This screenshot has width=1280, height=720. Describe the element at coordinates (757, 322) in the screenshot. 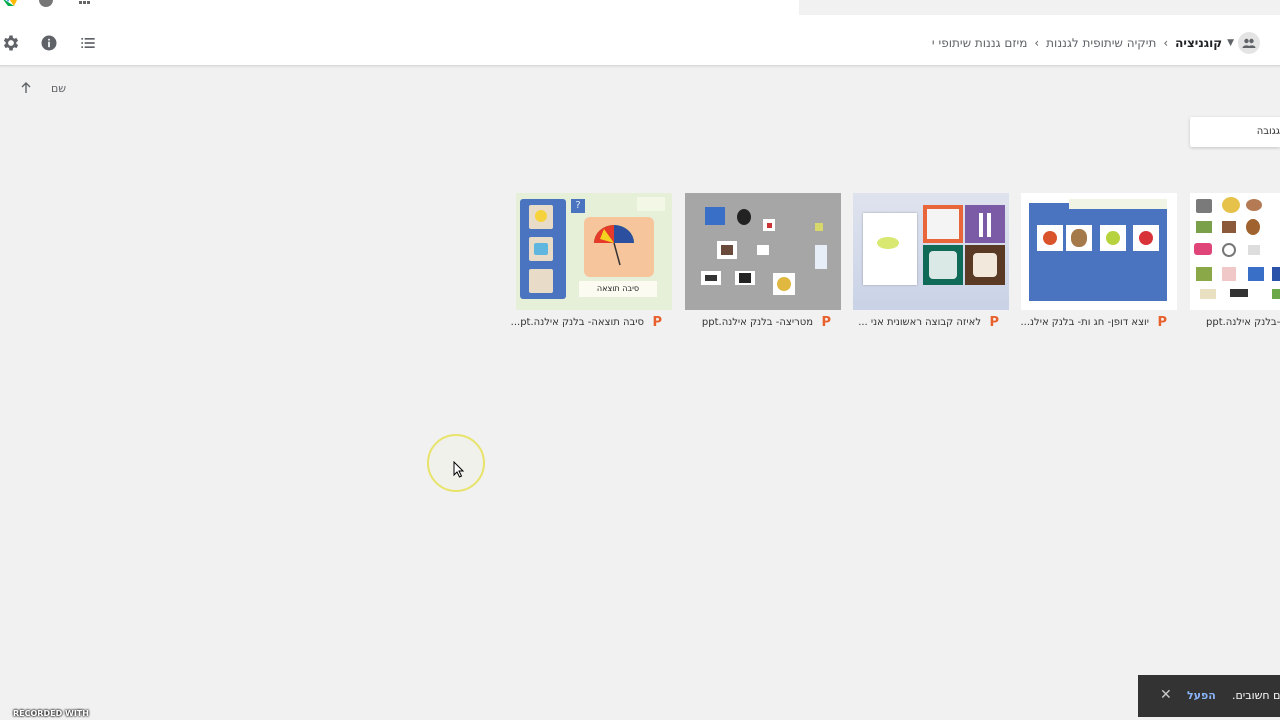

I see `file-name: מטריצה- בלנק אילנה.ppt` at that location.